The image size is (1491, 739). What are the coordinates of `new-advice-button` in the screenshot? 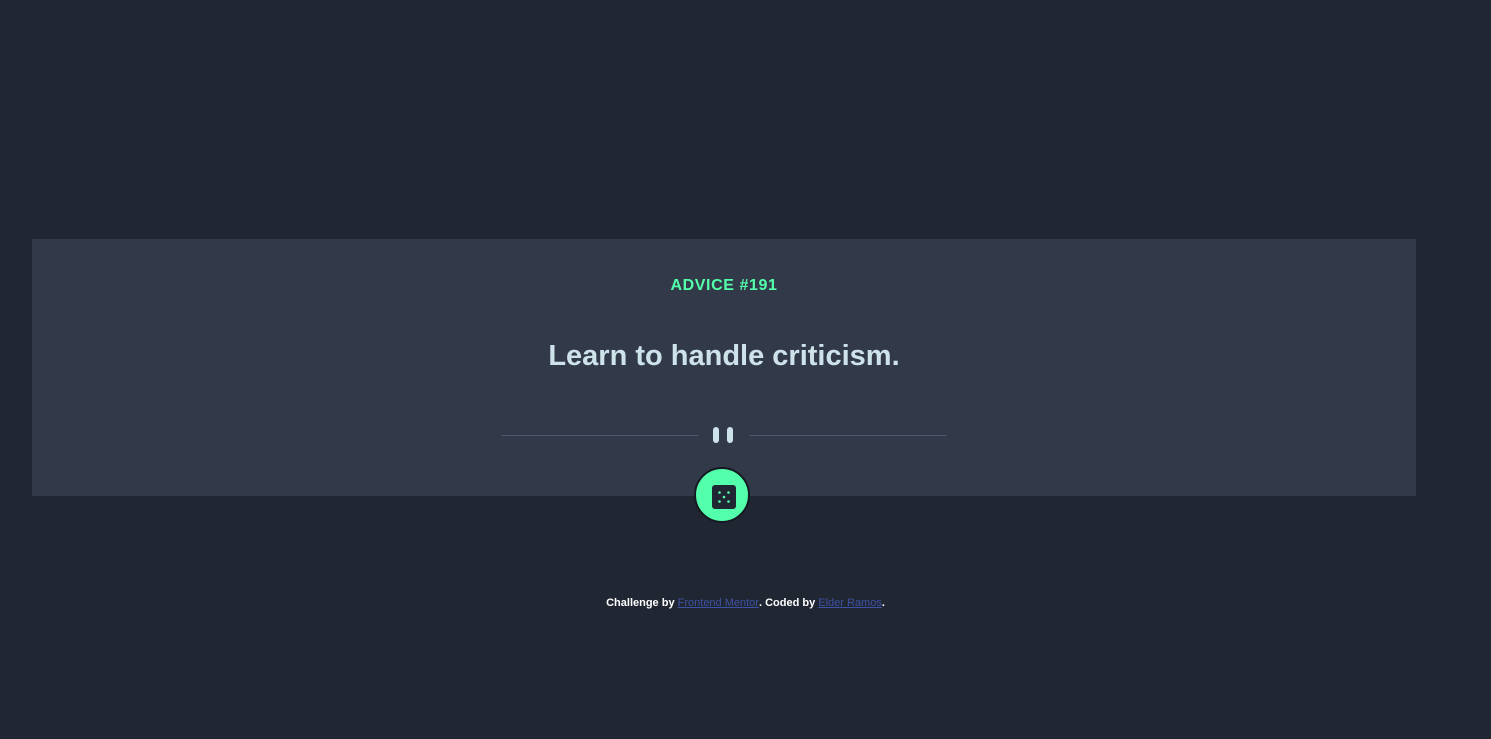 It's located at (722, 495).